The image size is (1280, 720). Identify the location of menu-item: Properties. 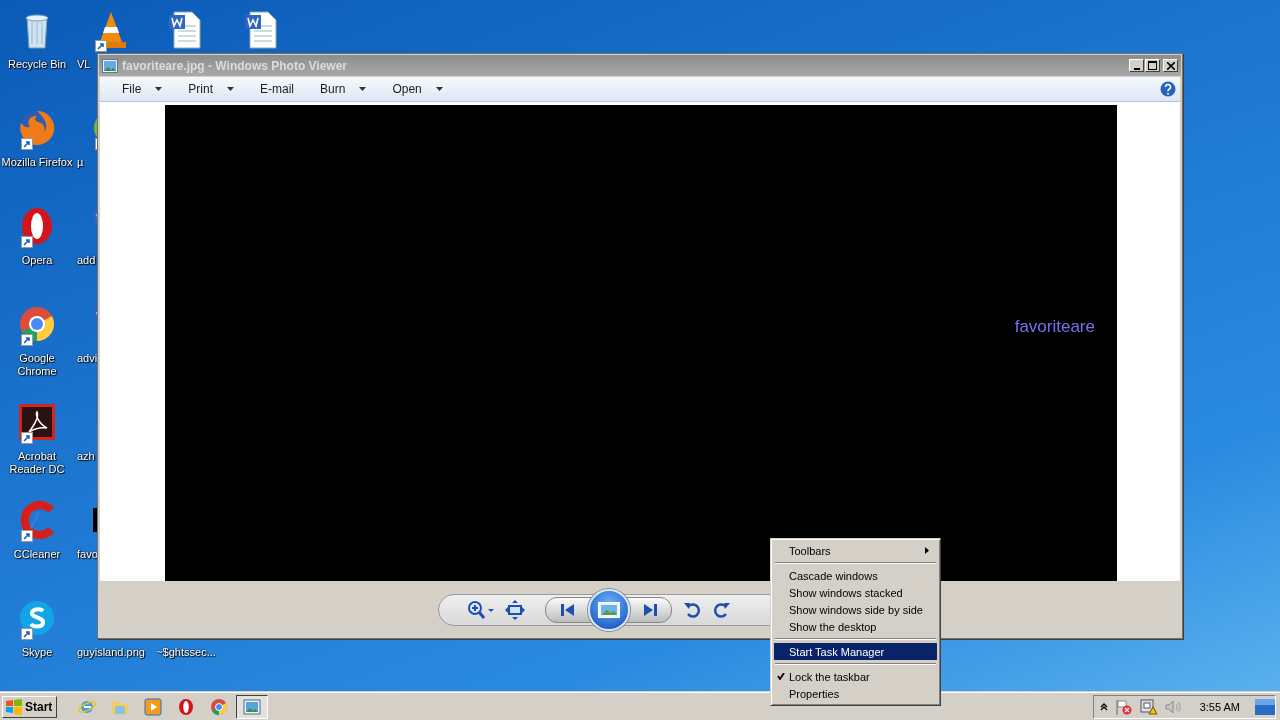
(855, 693).